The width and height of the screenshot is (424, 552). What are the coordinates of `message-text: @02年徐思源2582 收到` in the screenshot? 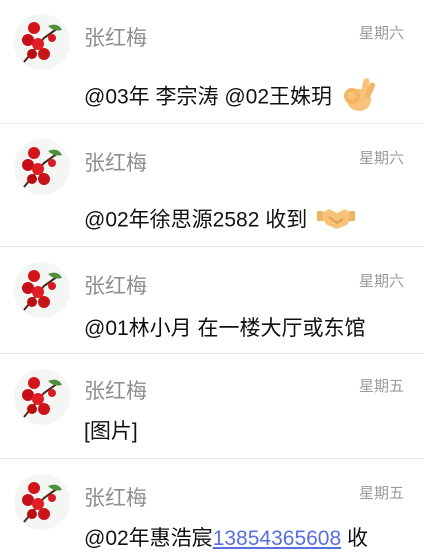 It's located at (220, 221).